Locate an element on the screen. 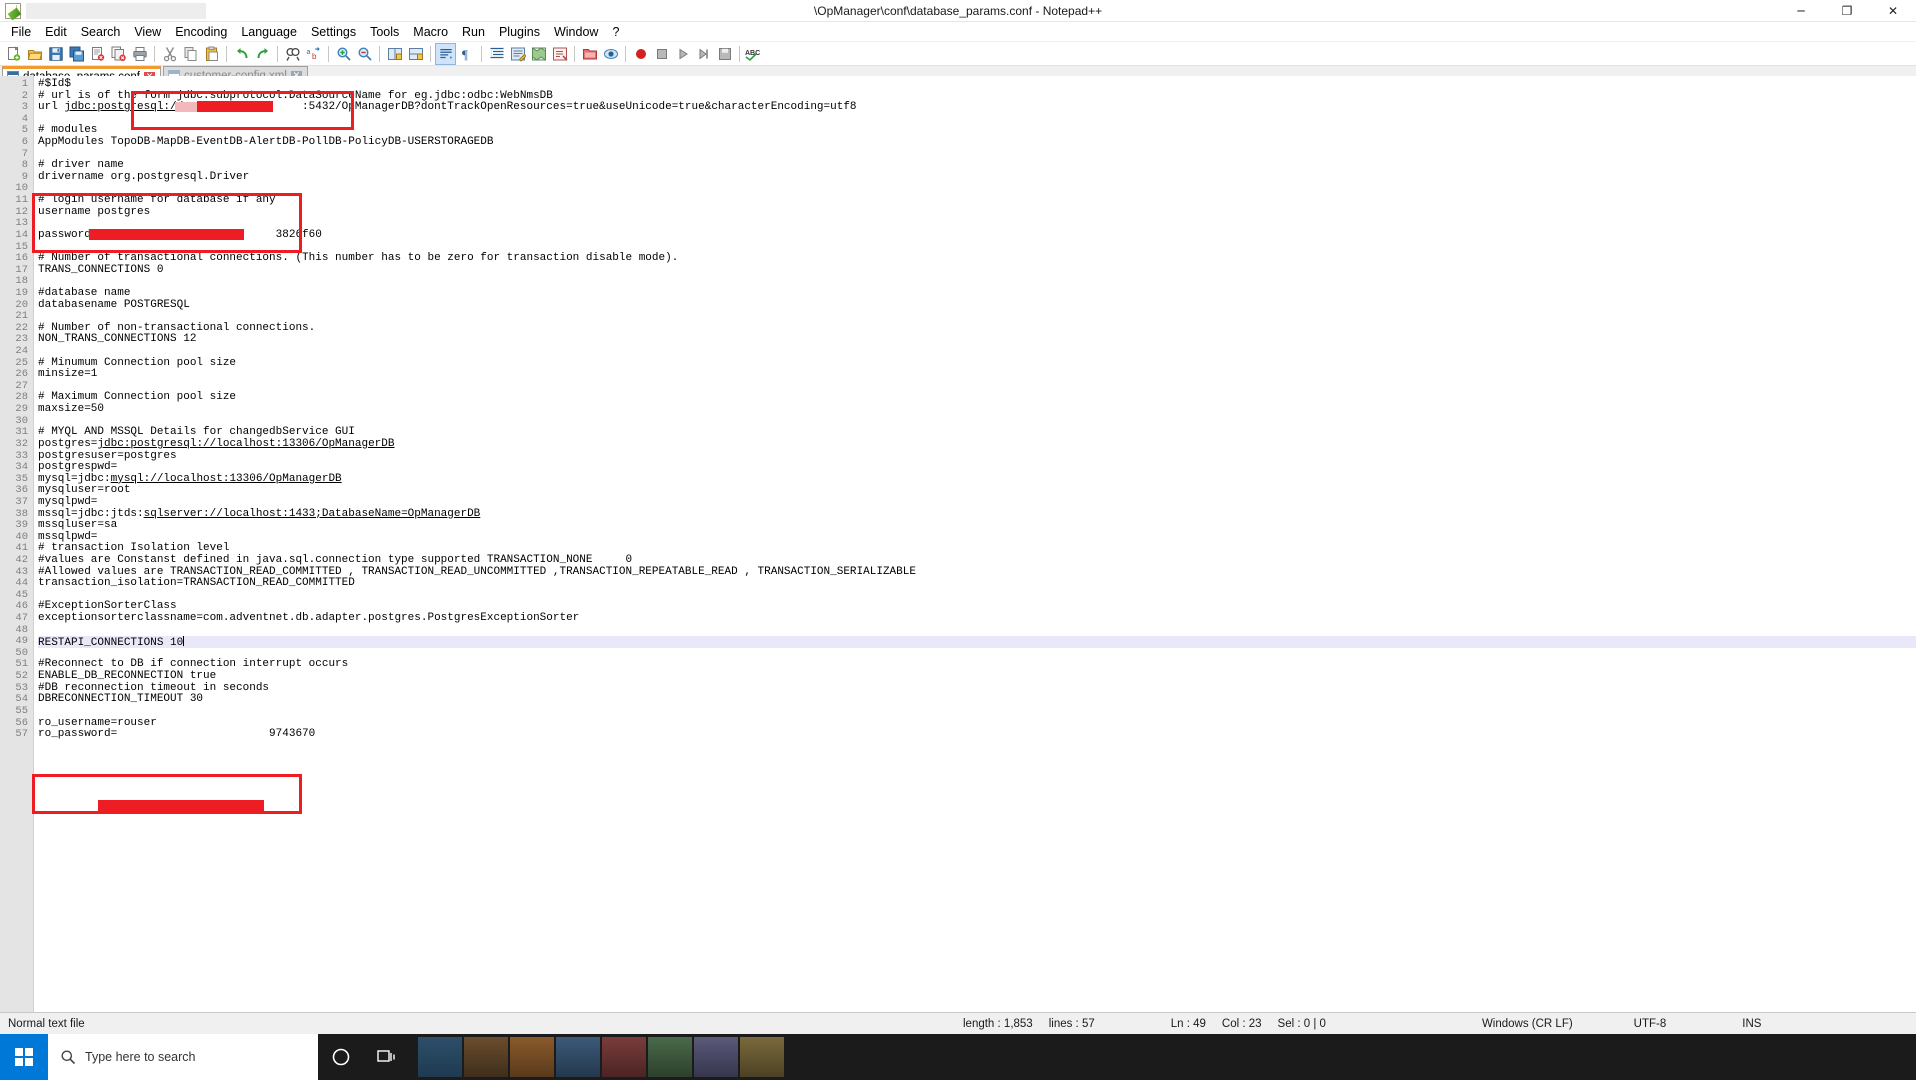 The image size is (1916, 1080). code-line: DBRECONNECTION_TIMEOUT 30 is located at coordinates (977, 700).